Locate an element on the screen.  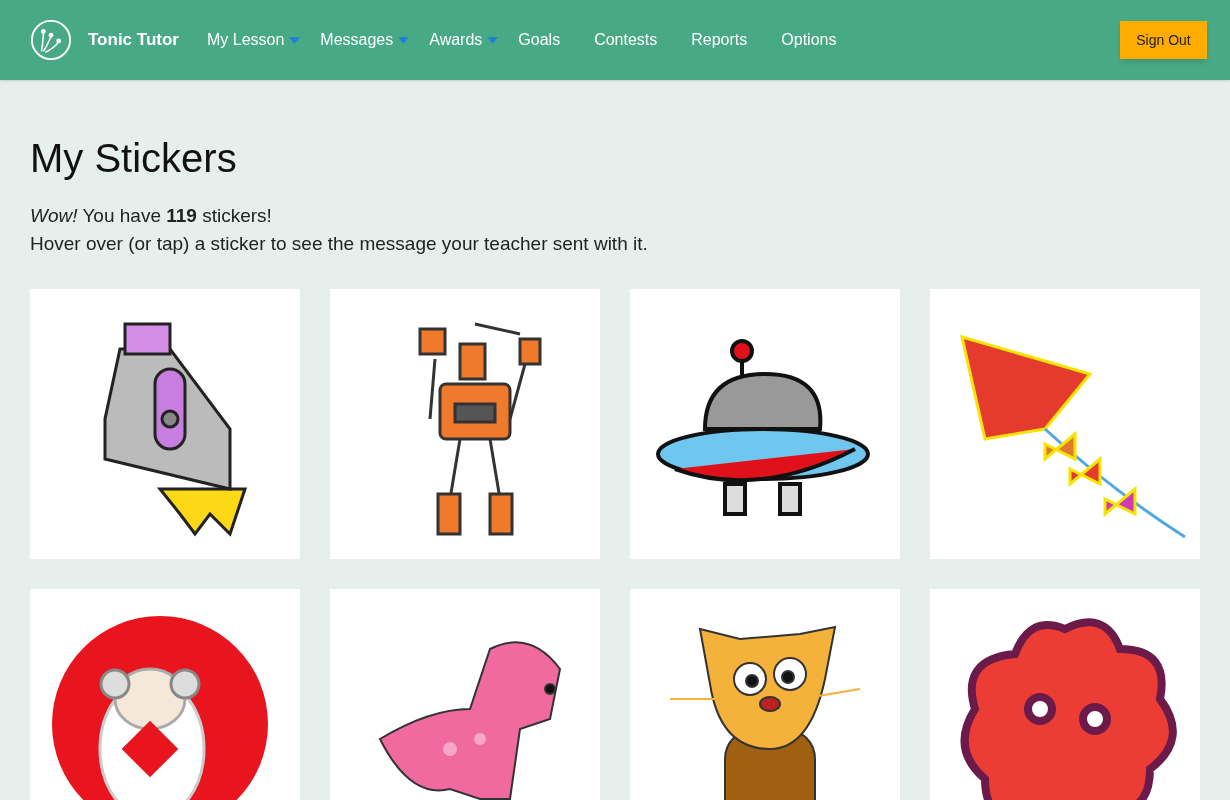
nav-link: Awards is located at coordinates (457, 40).